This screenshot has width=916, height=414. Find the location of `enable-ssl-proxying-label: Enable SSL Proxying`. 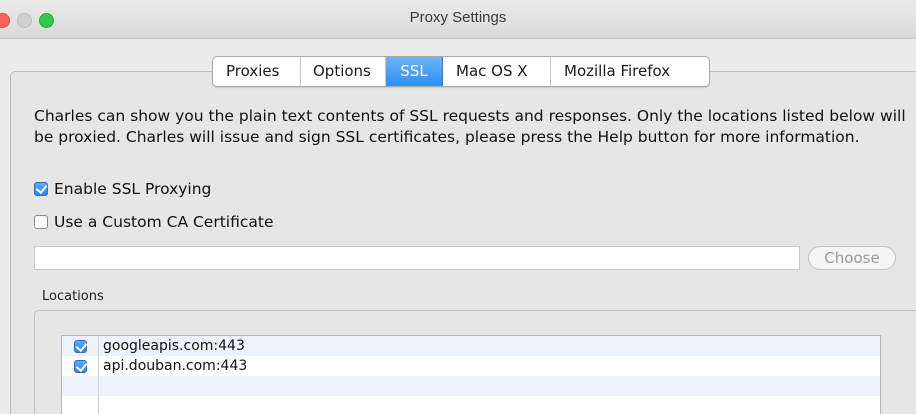

enable-ssl-proxying-label: Enable SSL Proxying is located at coordinates (133, 189).